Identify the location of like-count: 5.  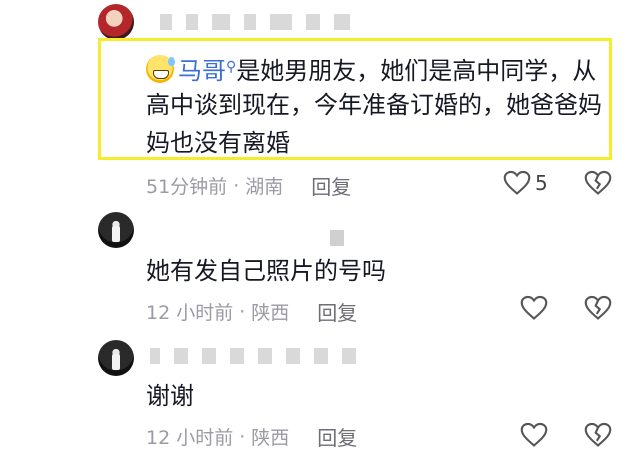
(541, 183).